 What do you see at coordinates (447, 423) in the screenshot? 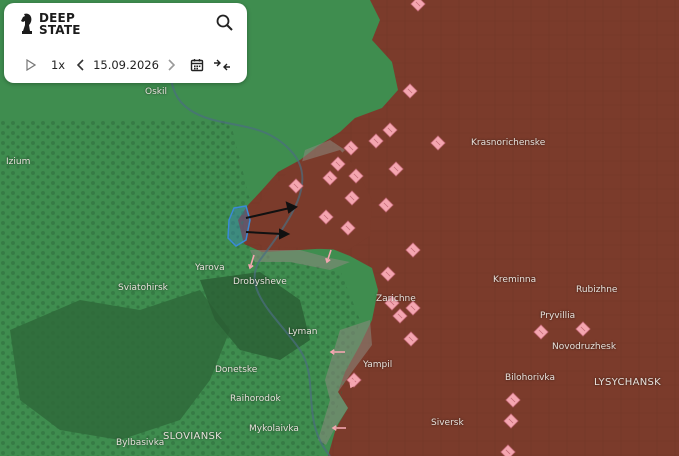
I see `place-label: Siversk` at bounding box center [447, 423].